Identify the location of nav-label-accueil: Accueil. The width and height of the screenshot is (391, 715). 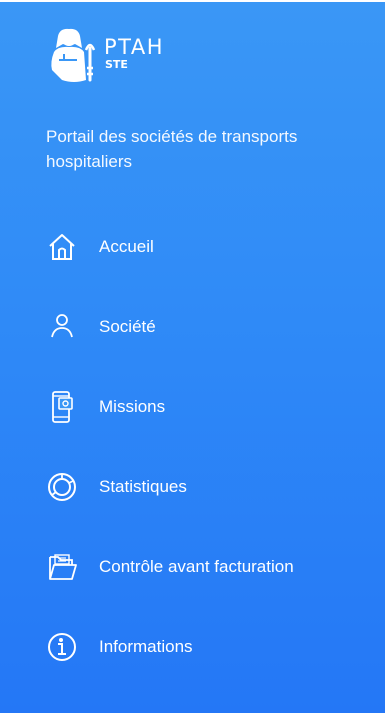
(126, 246).